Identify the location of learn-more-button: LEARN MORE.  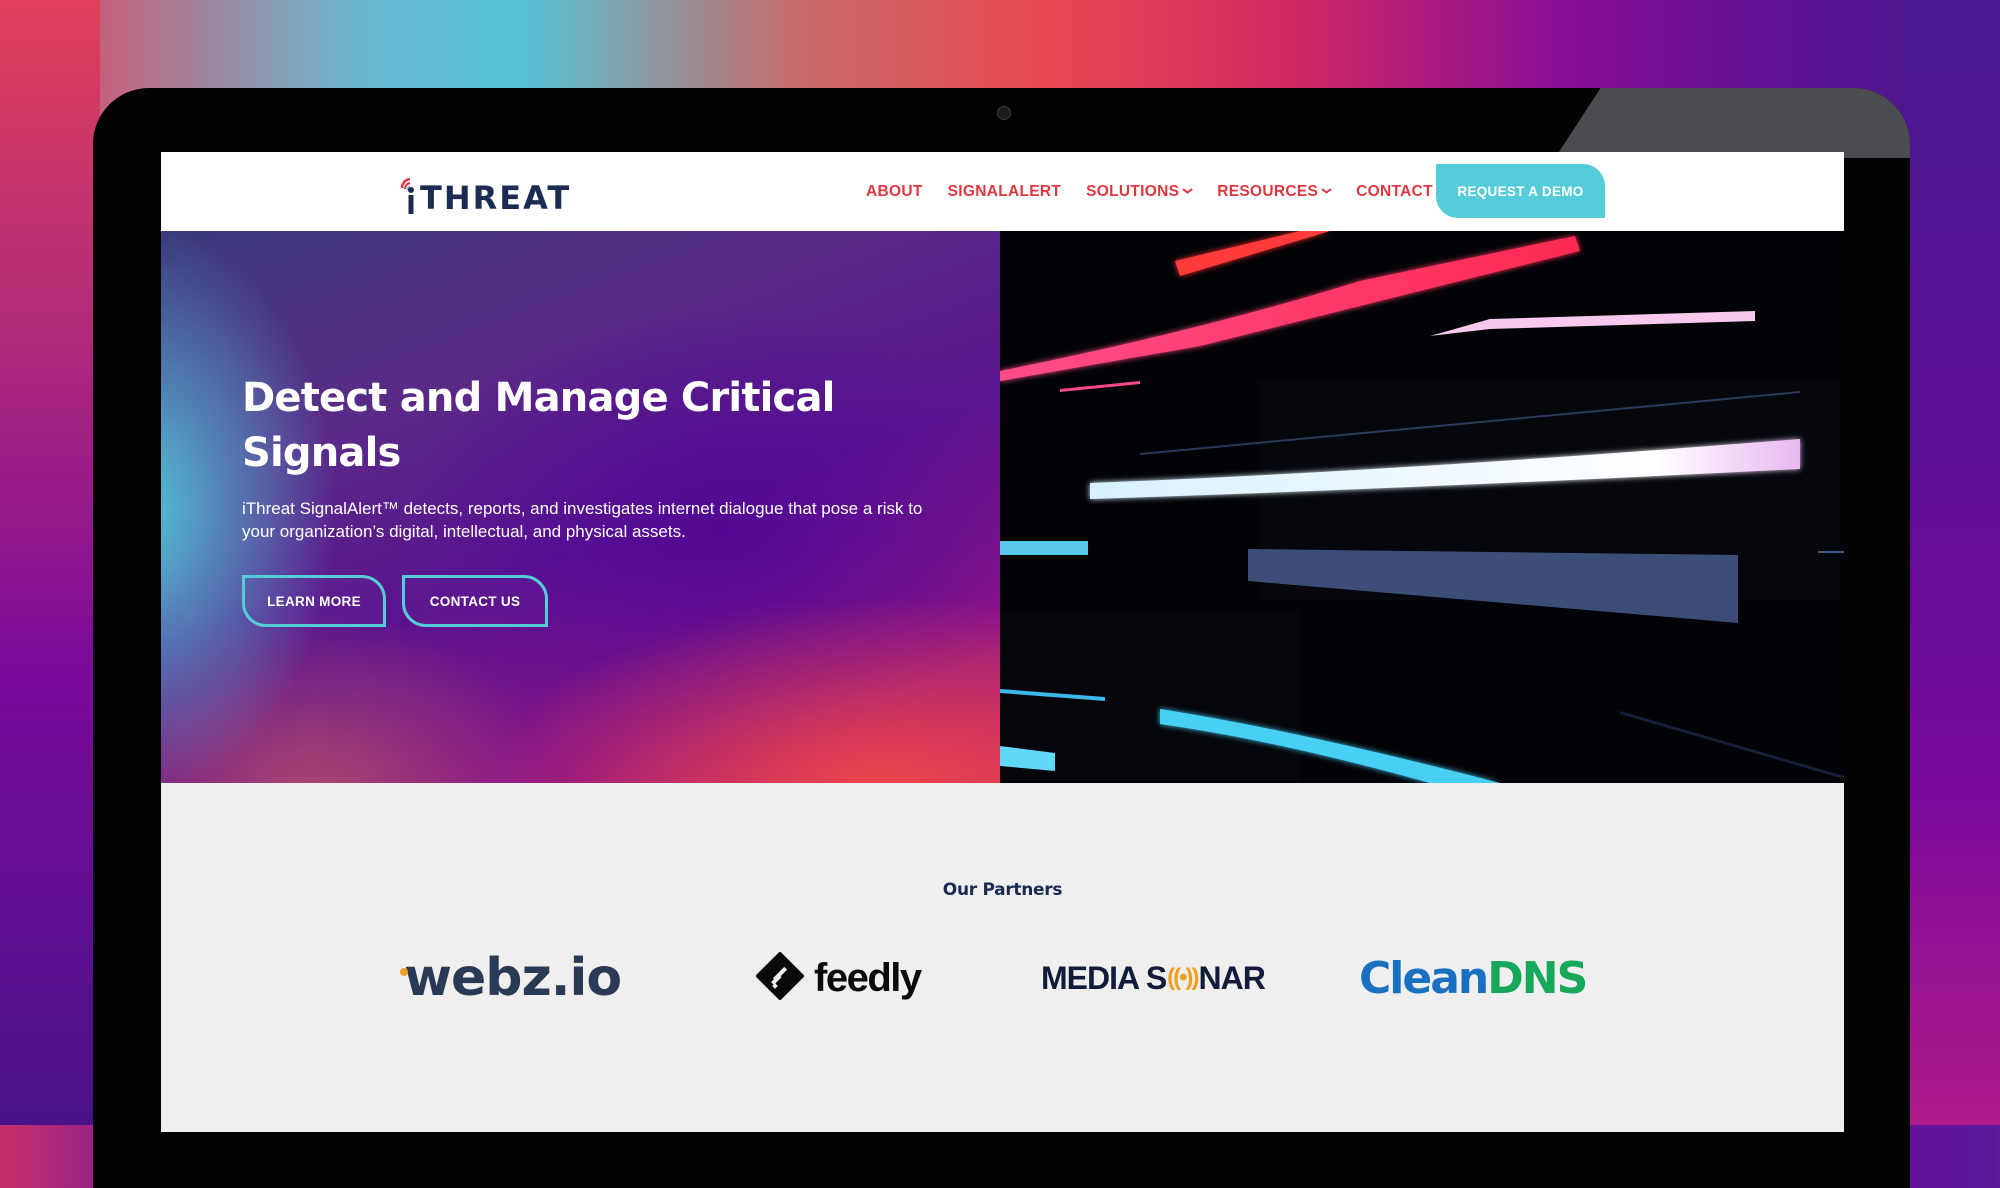
(314, 601).